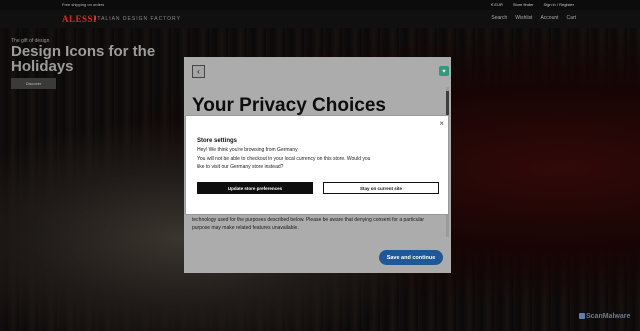 The width and height of the screenshot is (640, 331). What do you see at coordinates (497, 4) in the screenshot?
I see `currency-link: € EUR` at bounding box center [497, 4].